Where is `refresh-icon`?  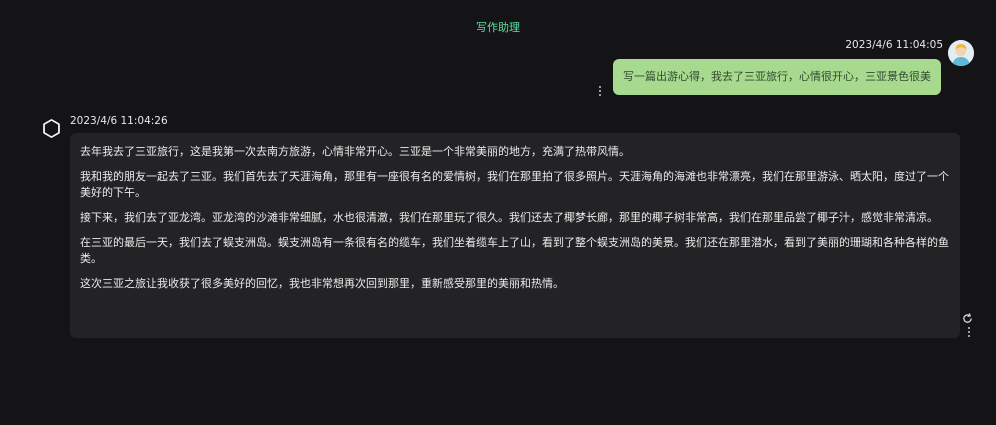
refresh-icon is located at coordinates (967, 316).